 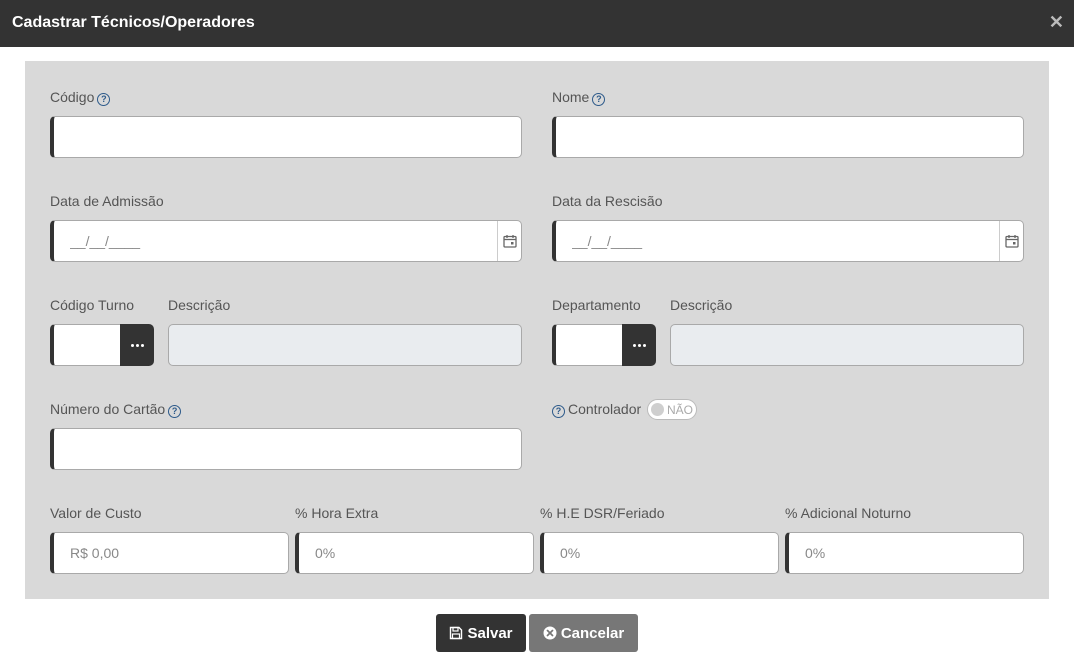 What do you see at coordinates (587, 345) in the screenshot?
I see `departamento-input` at bounding box center [587, 345].